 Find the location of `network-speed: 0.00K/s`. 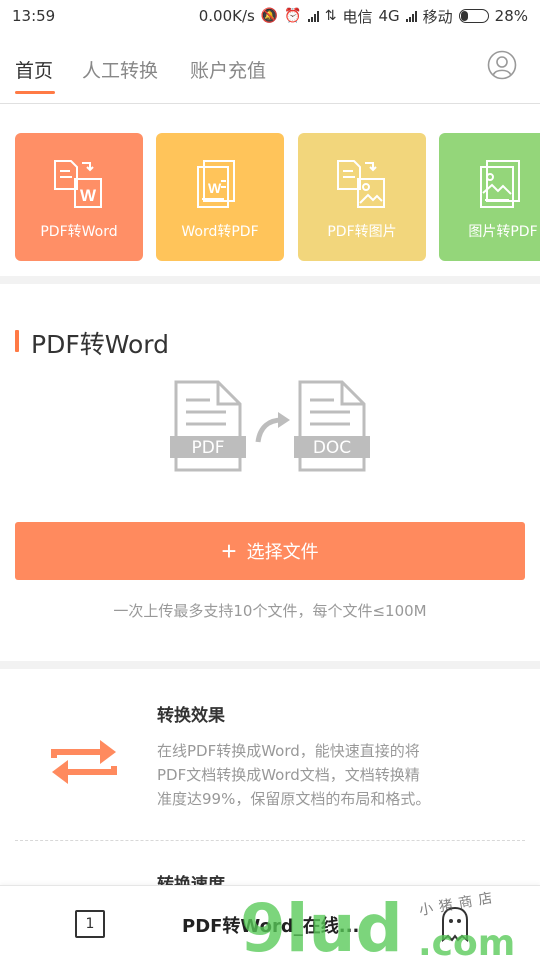

network-speed: 0.00K/s is located at coordinates (226, 16).